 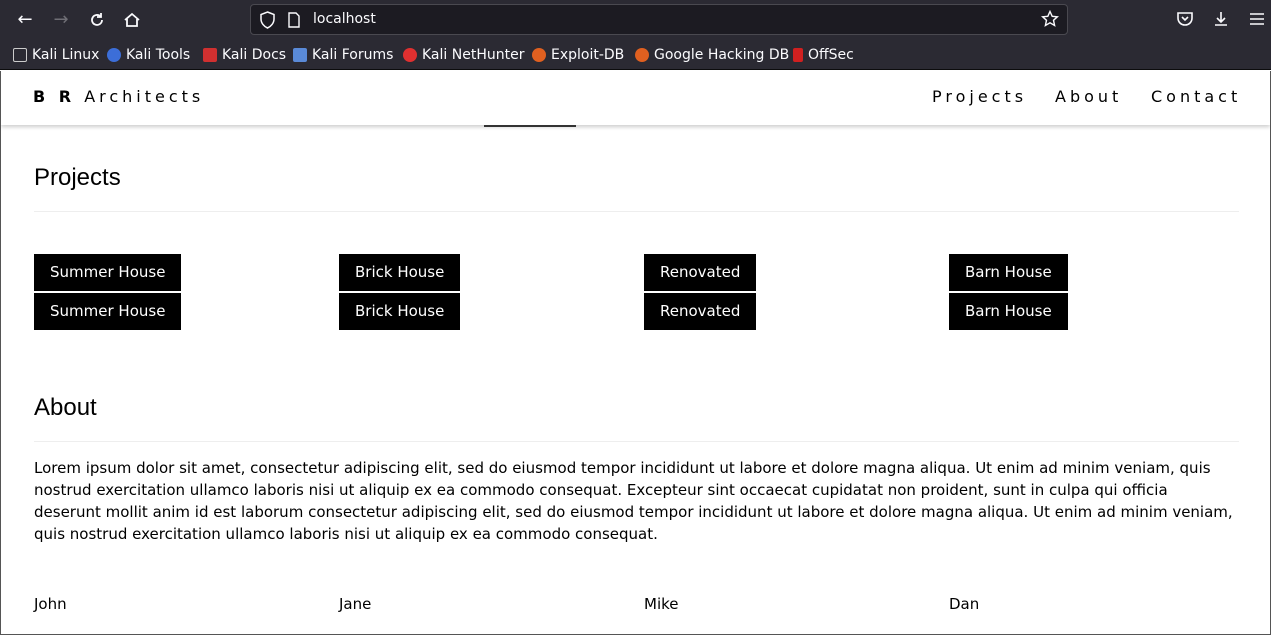 What do you see at coordinates (267, 20) in the screenshot?
I see `shield-icon` at bounding box center [267, 20].